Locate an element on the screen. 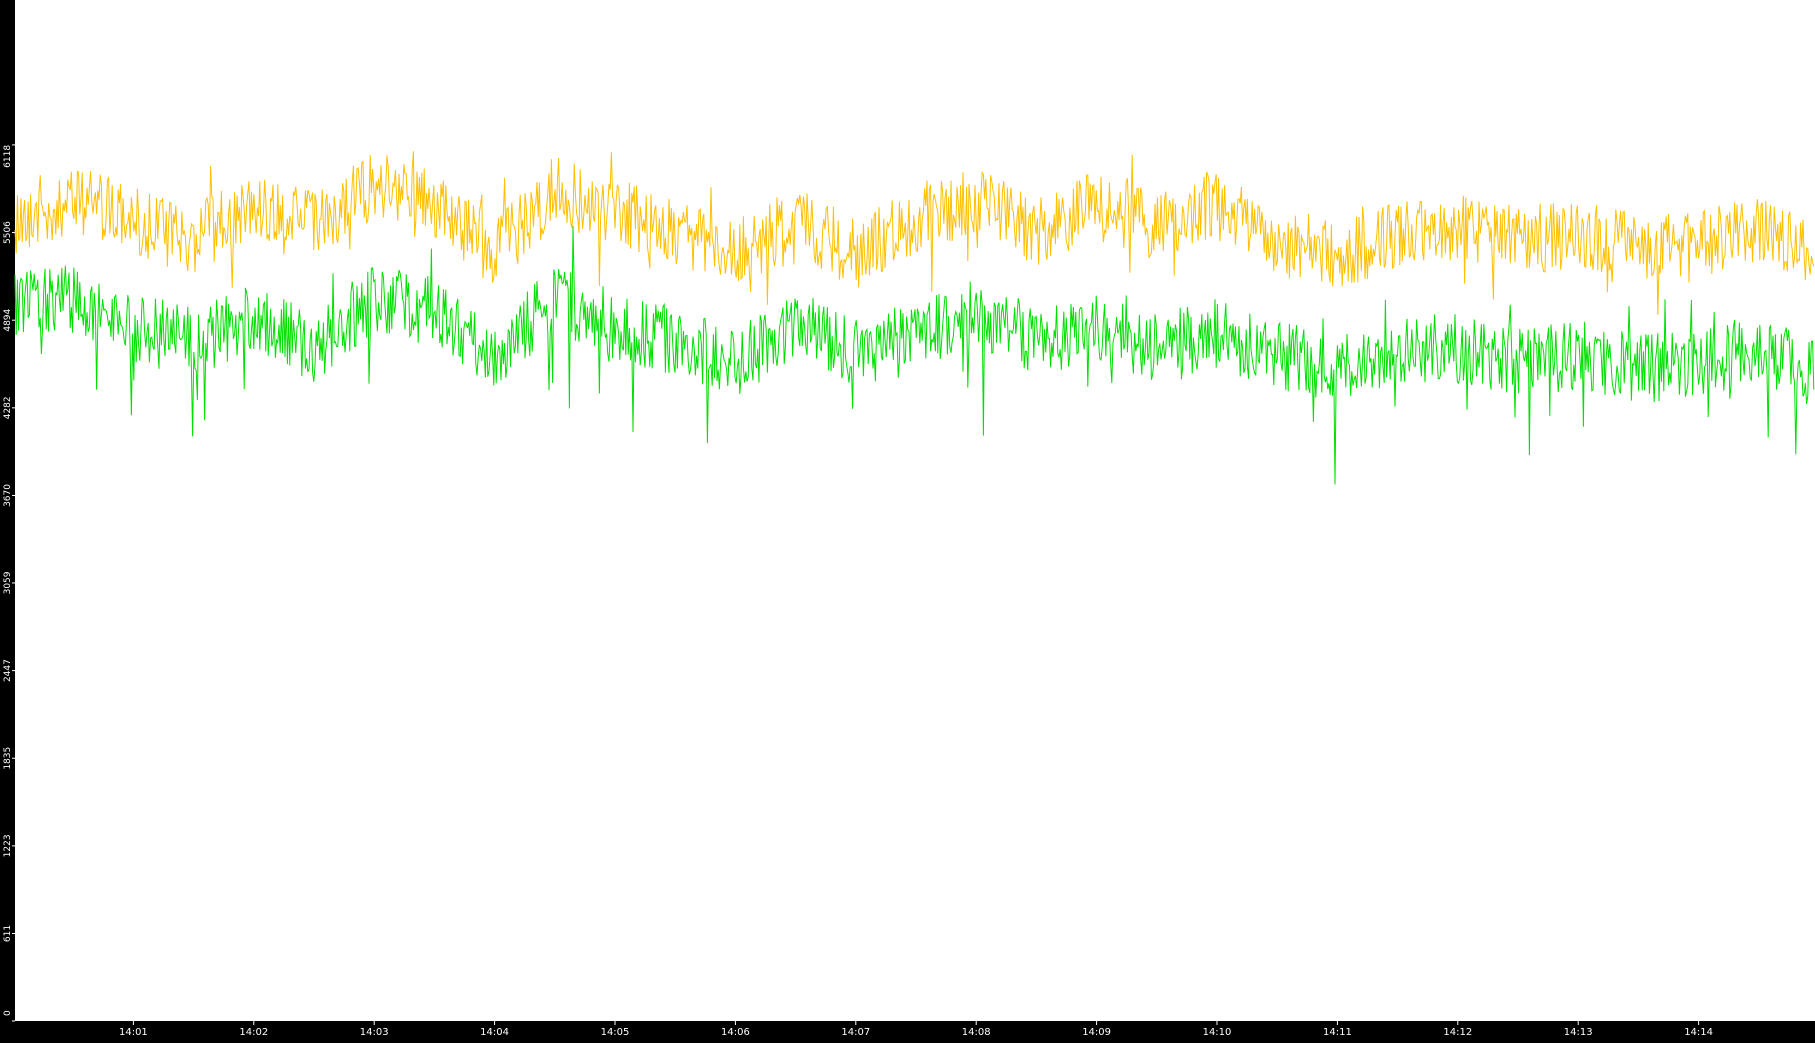 This screenshot has width=1815, height=1043. x-tick-label: 14:02 is located at coordinates (253, 1032).